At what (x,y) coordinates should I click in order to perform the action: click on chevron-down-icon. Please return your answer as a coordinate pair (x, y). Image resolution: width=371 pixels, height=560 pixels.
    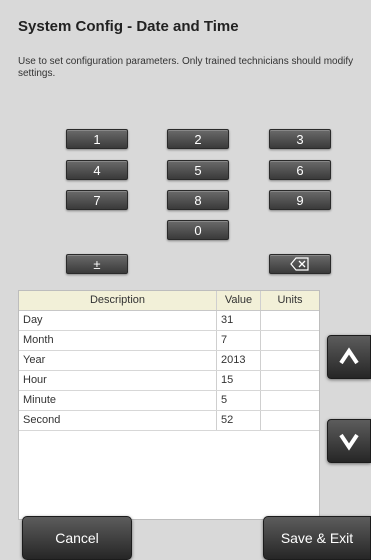
    Looking at the image, I should click on (349, 441).